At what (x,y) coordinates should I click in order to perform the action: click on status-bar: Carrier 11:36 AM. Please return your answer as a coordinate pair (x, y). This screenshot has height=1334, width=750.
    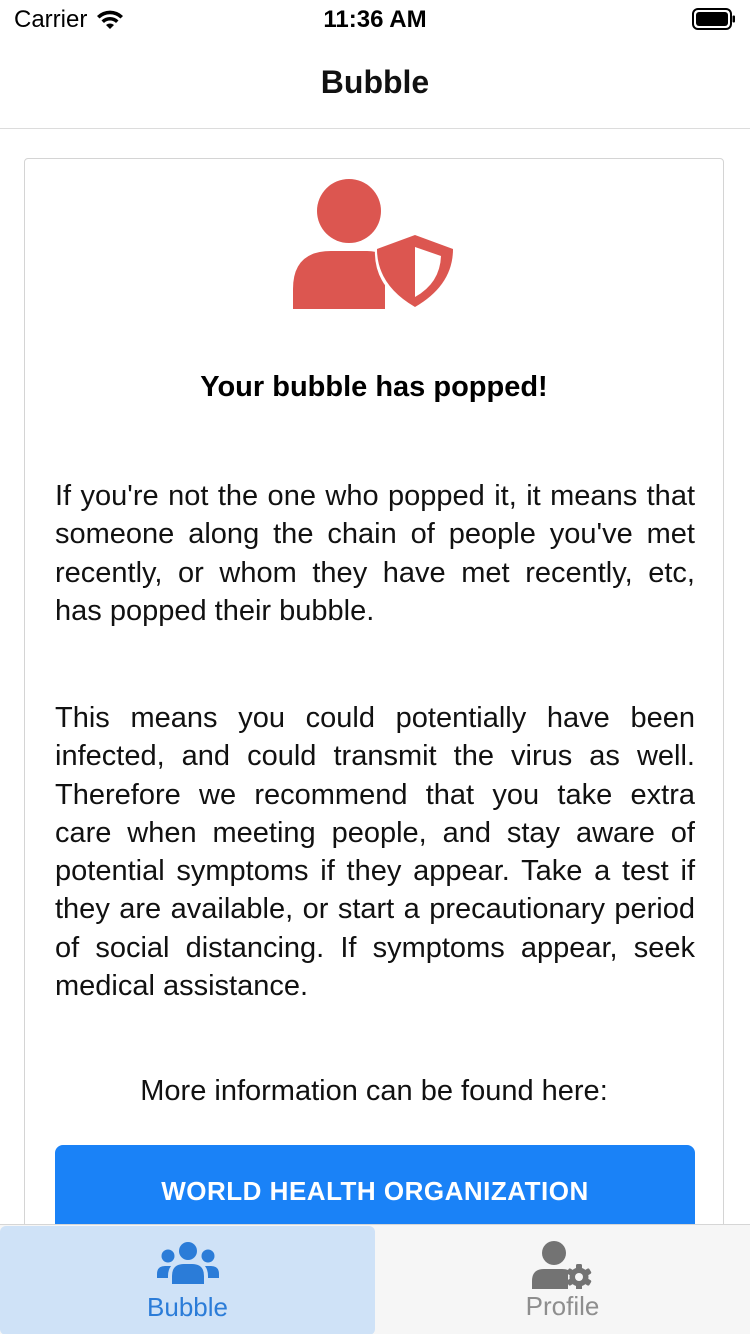
    Looking at the image, I should click on (375, 20).